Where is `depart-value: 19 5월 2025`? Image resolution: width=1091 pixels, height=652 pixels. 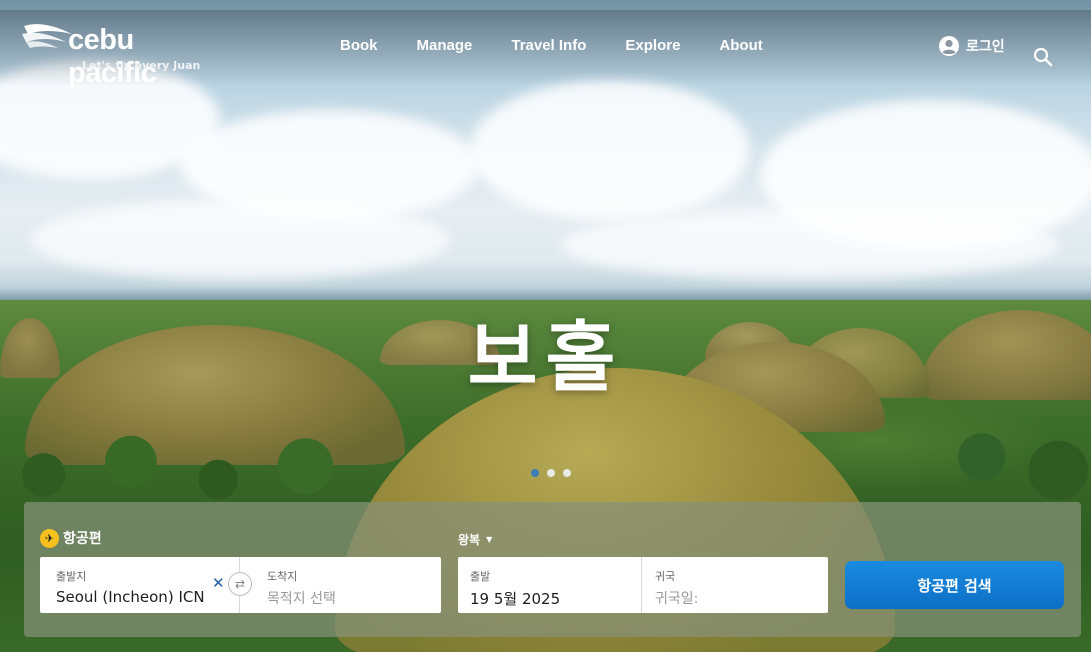 depart-value: 19 5월 2025 is located at coordinates (515, 599).